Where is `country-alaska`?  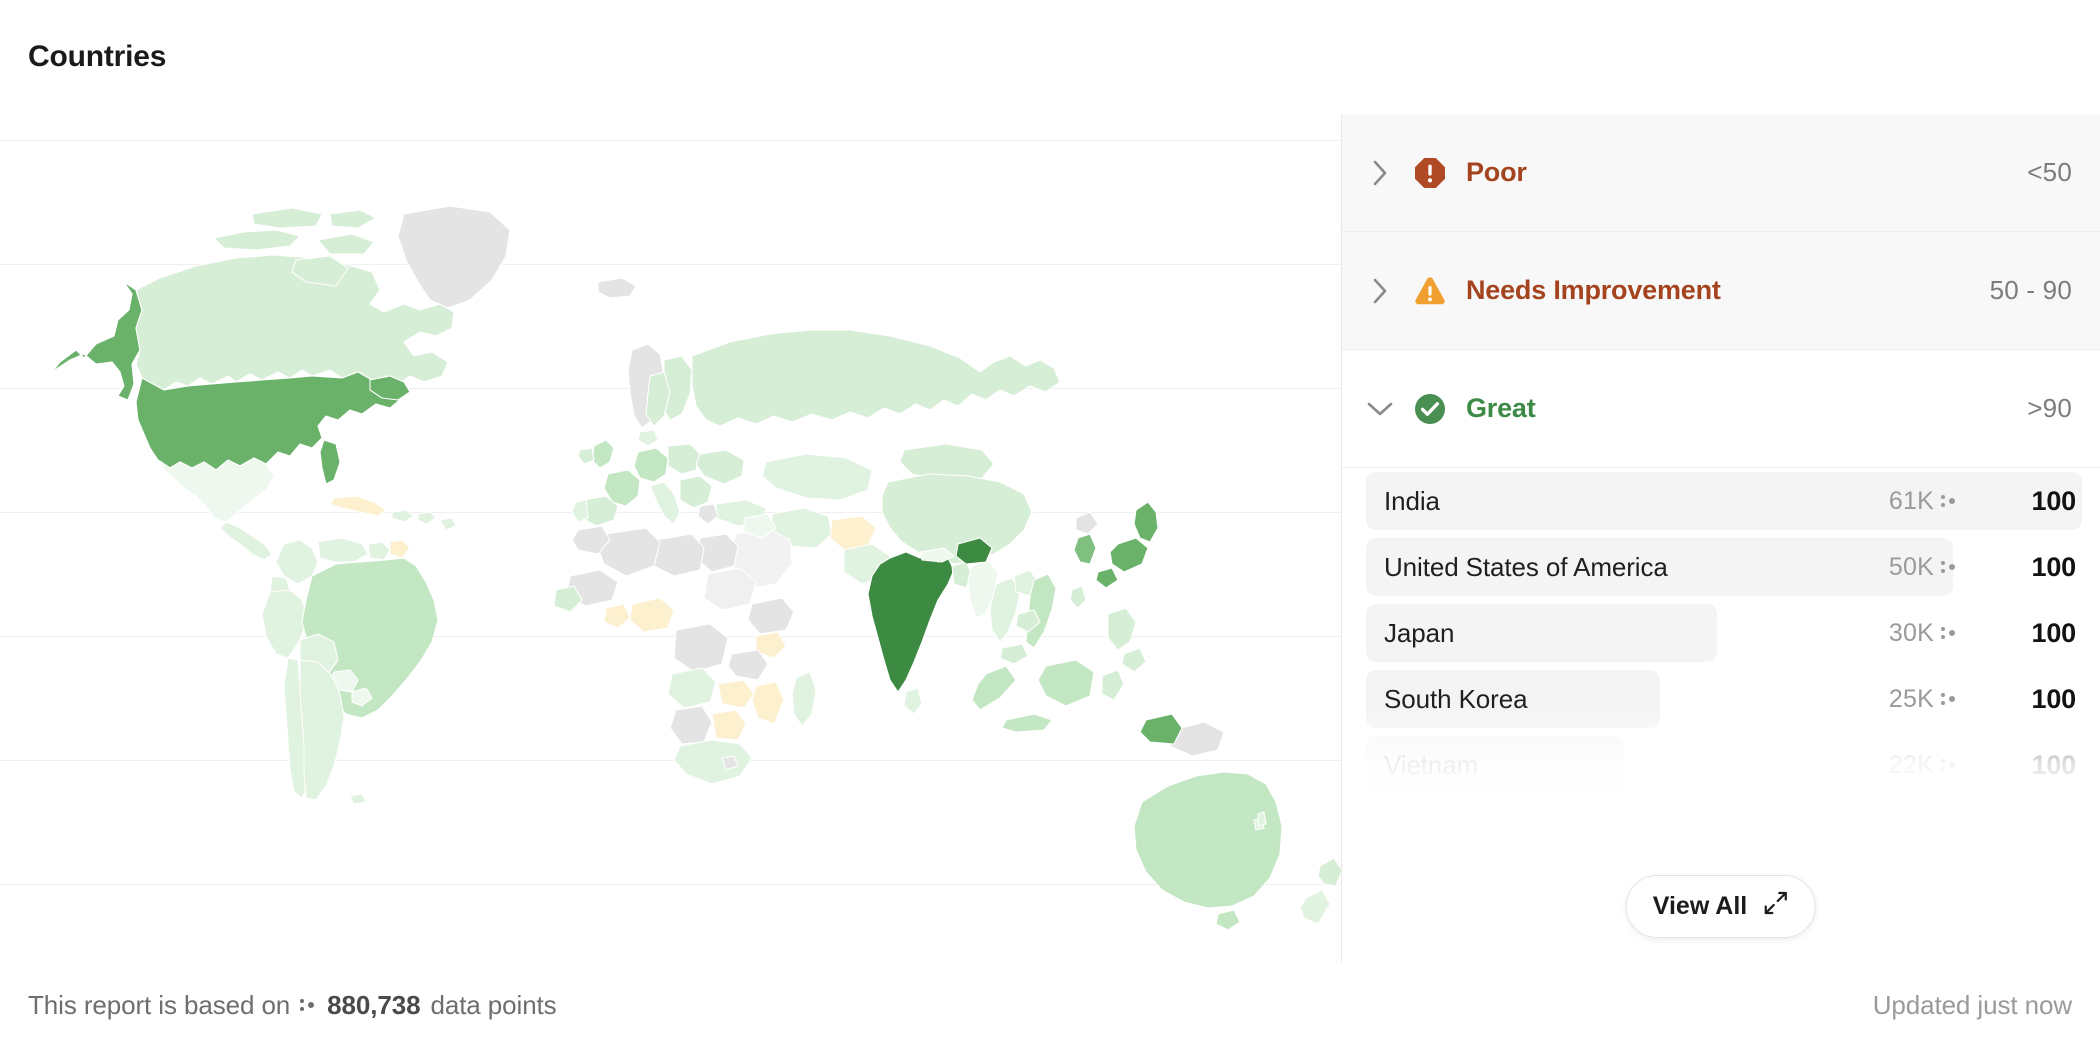
country-alaska is located at coordinates (97, 341).